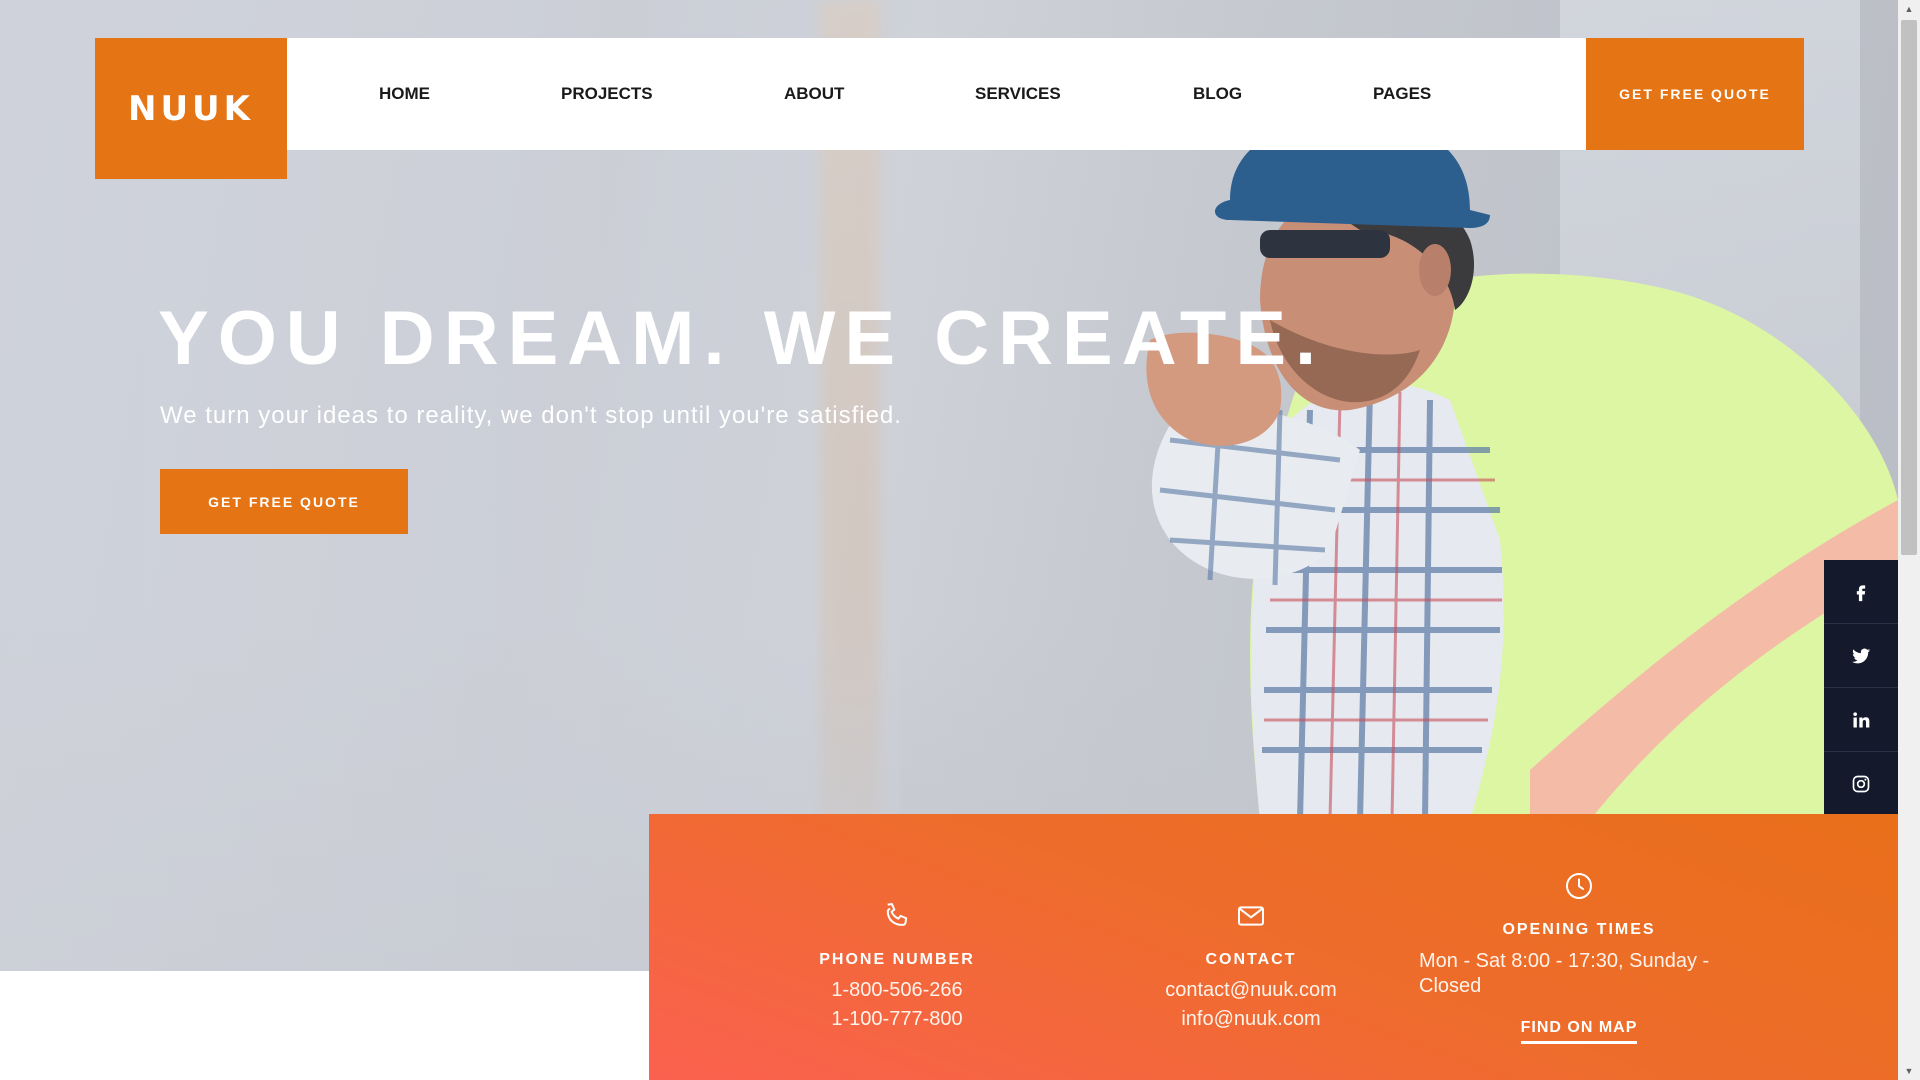 The height and width of the screenshot is (1080, 1920). Describe the element at coordinates (1251, 916) in the screenshot. I see `mail-icon` at that location.